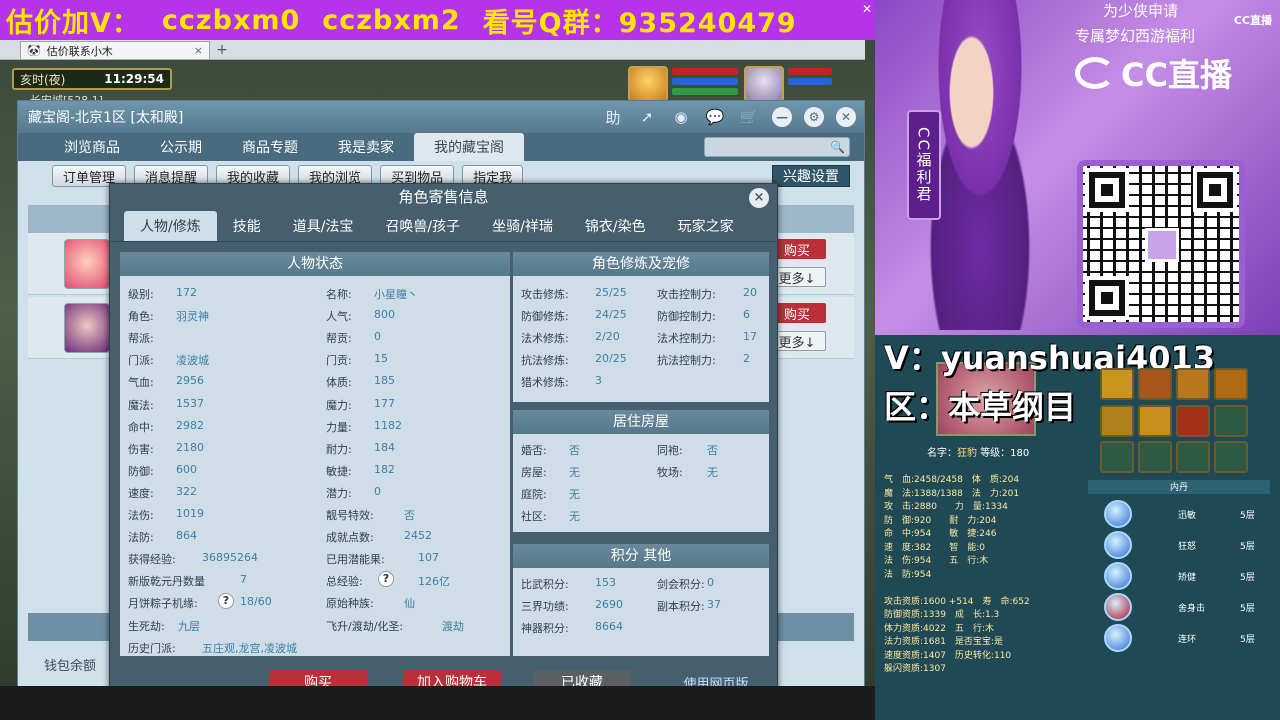 The width and height of the screenshot is (1280, 720). I want to click on promo-line-2: 专属梦幻西游福利, so click(1135, 36).